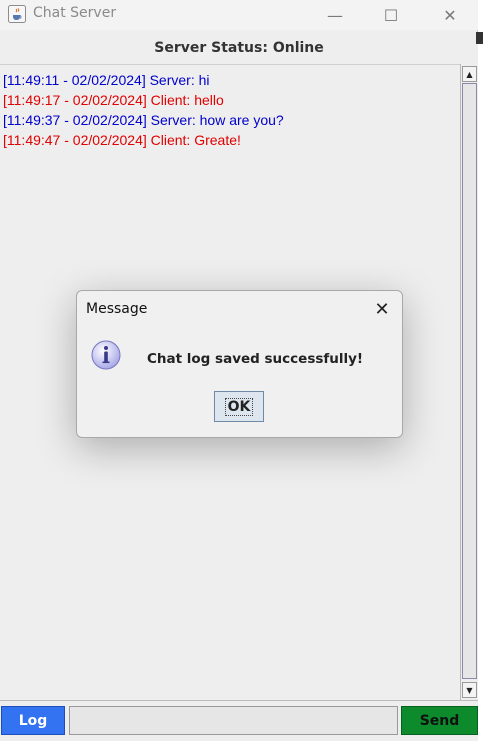 This screenshot has height=741, width=483. I want to click on message-input, so click(233, 720).